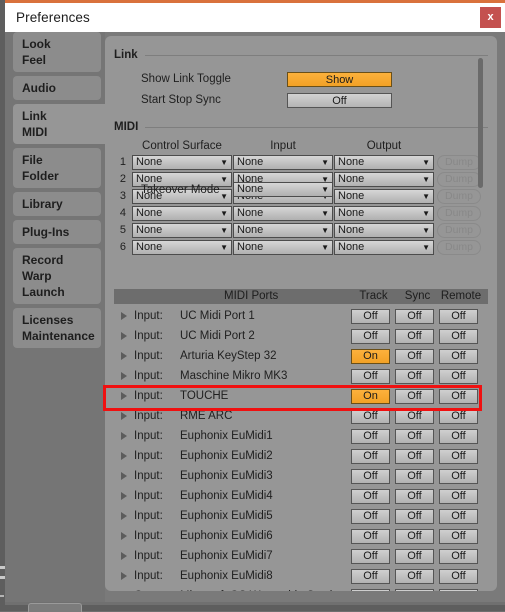  What do you see at coordinates (301, 517) in the screenshot?
I see `port-row: Input: Euphonix EuMidi5 Off Off Off` at bounding box center [301, 517].